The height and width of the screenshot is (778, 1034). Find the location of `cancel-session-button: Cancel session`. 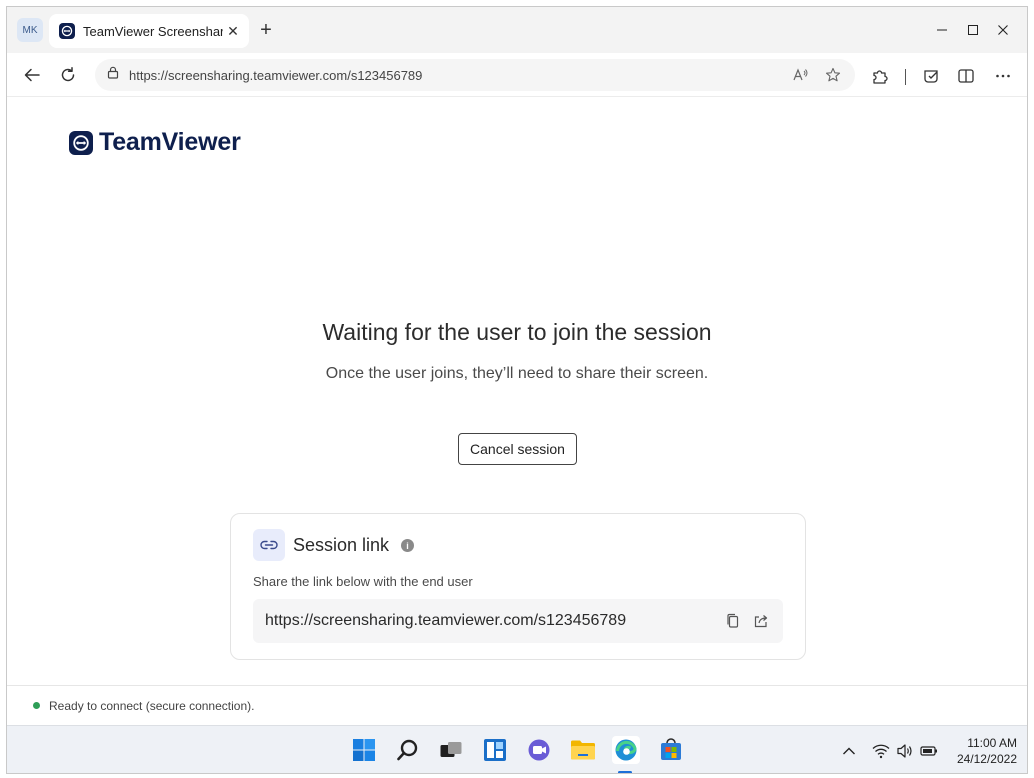

cancel-session-button: Cancel session is located at coordinates (517, 449).